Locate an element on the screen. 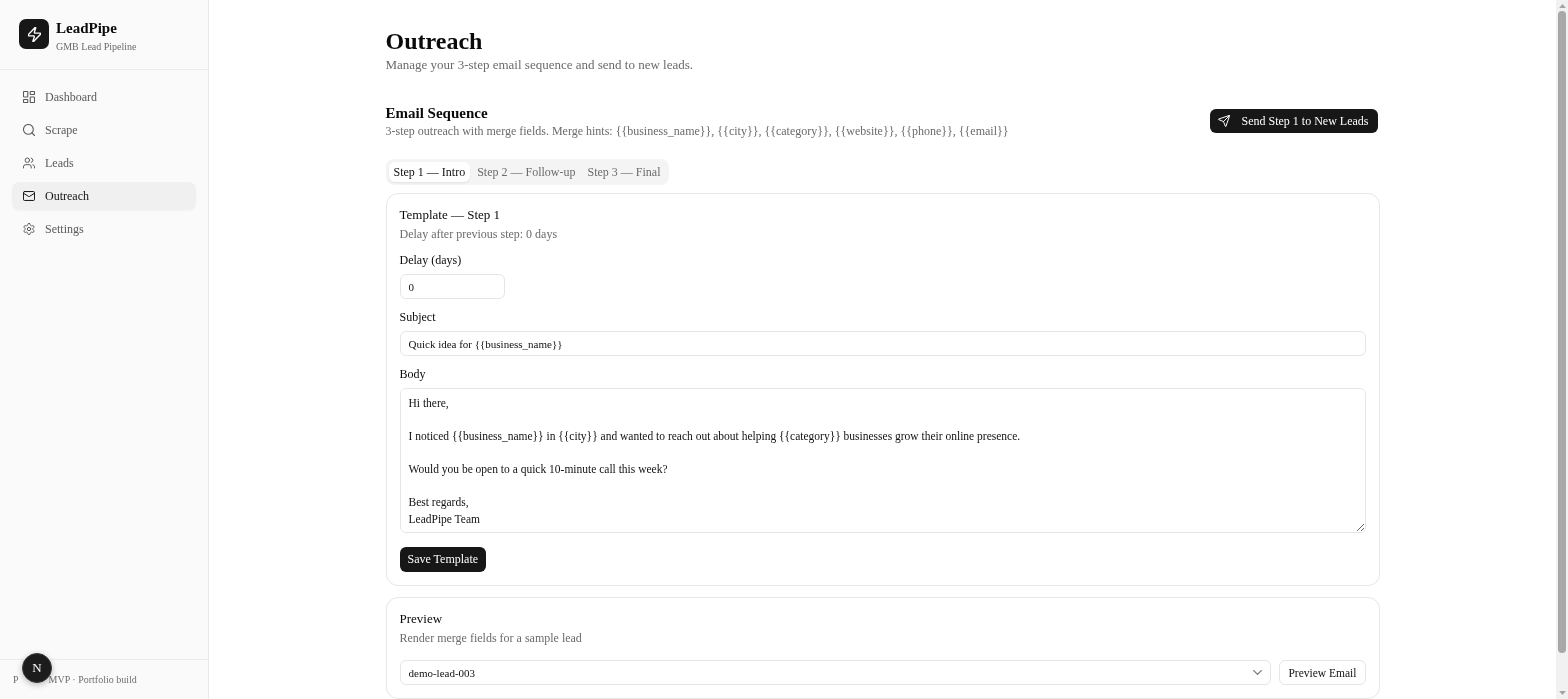  card-title: Template — Step 1 is located at coordinates (450, 215).